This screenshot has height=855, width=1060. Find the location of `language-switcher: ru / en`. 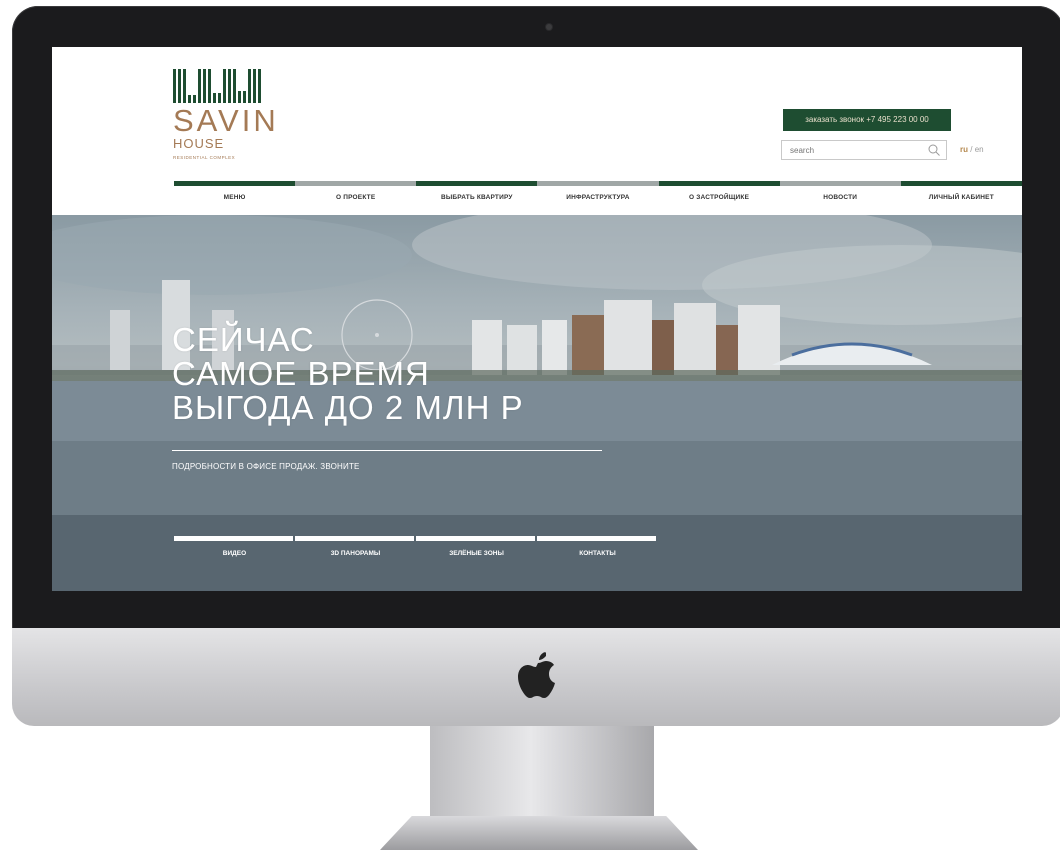

language-switcher: ru / en is located at coordinates (972, 149).